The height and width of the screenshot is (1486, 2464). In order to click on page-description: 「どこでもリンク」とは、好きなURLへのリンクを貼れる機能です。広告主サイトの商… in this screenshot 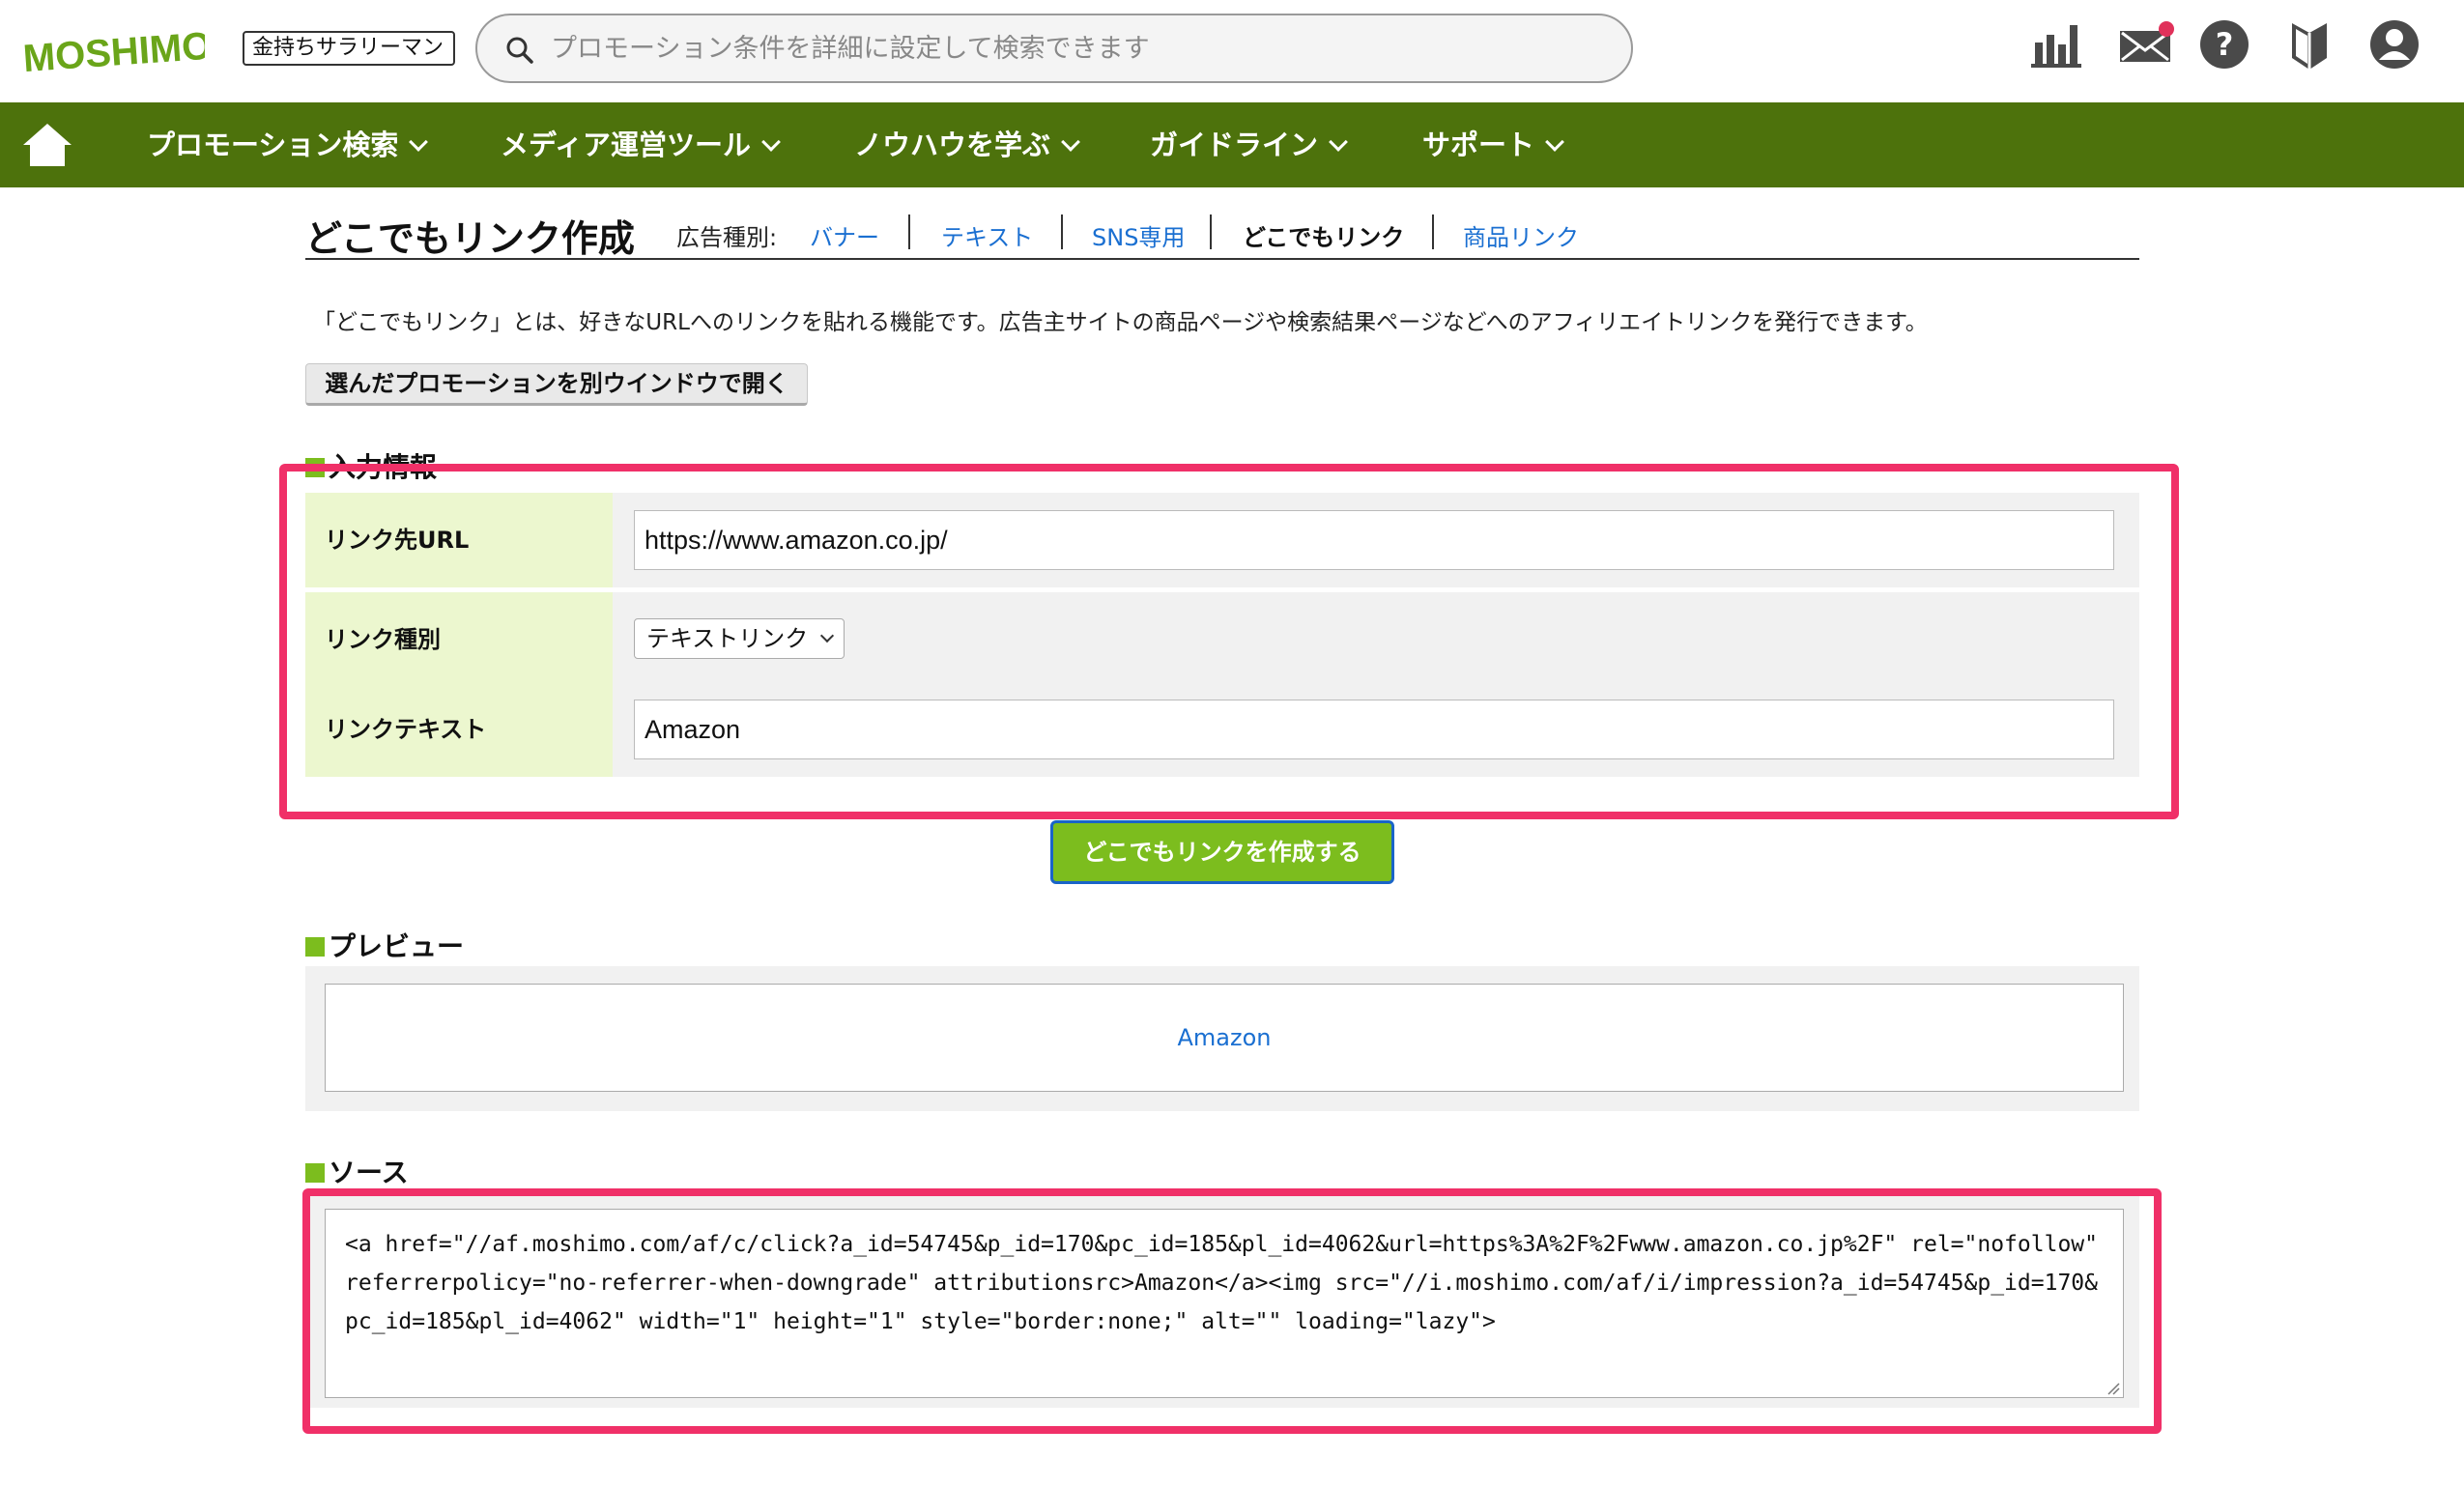, I will do `click(1120, 322)`.